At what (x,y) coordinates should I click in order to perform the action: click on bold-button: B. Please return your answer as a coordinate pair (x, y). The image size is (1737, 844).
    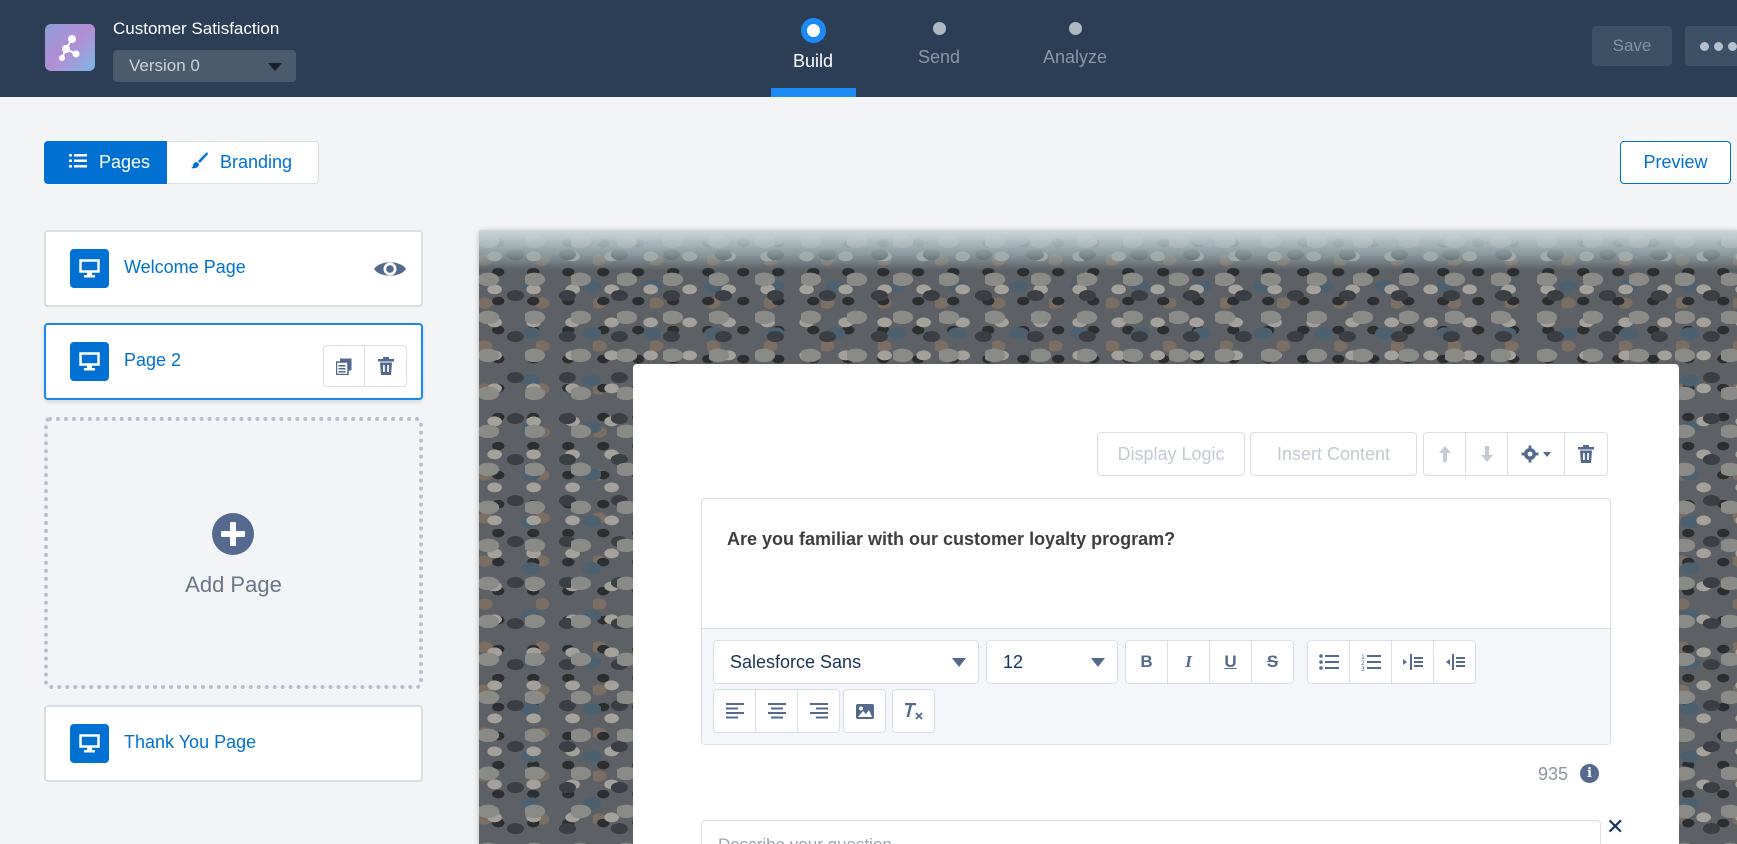
    Looking at the image, I should click on (1146, 662).